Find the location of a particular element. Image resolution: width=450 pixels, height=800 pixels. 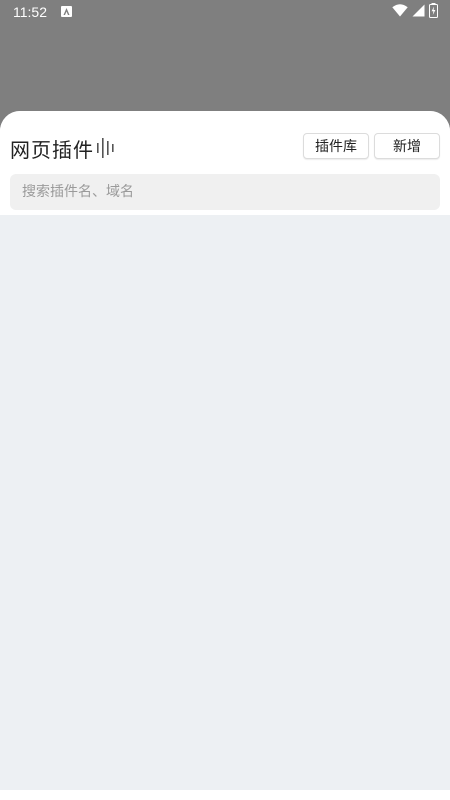

status-icons is located at coordinates (415, 12).